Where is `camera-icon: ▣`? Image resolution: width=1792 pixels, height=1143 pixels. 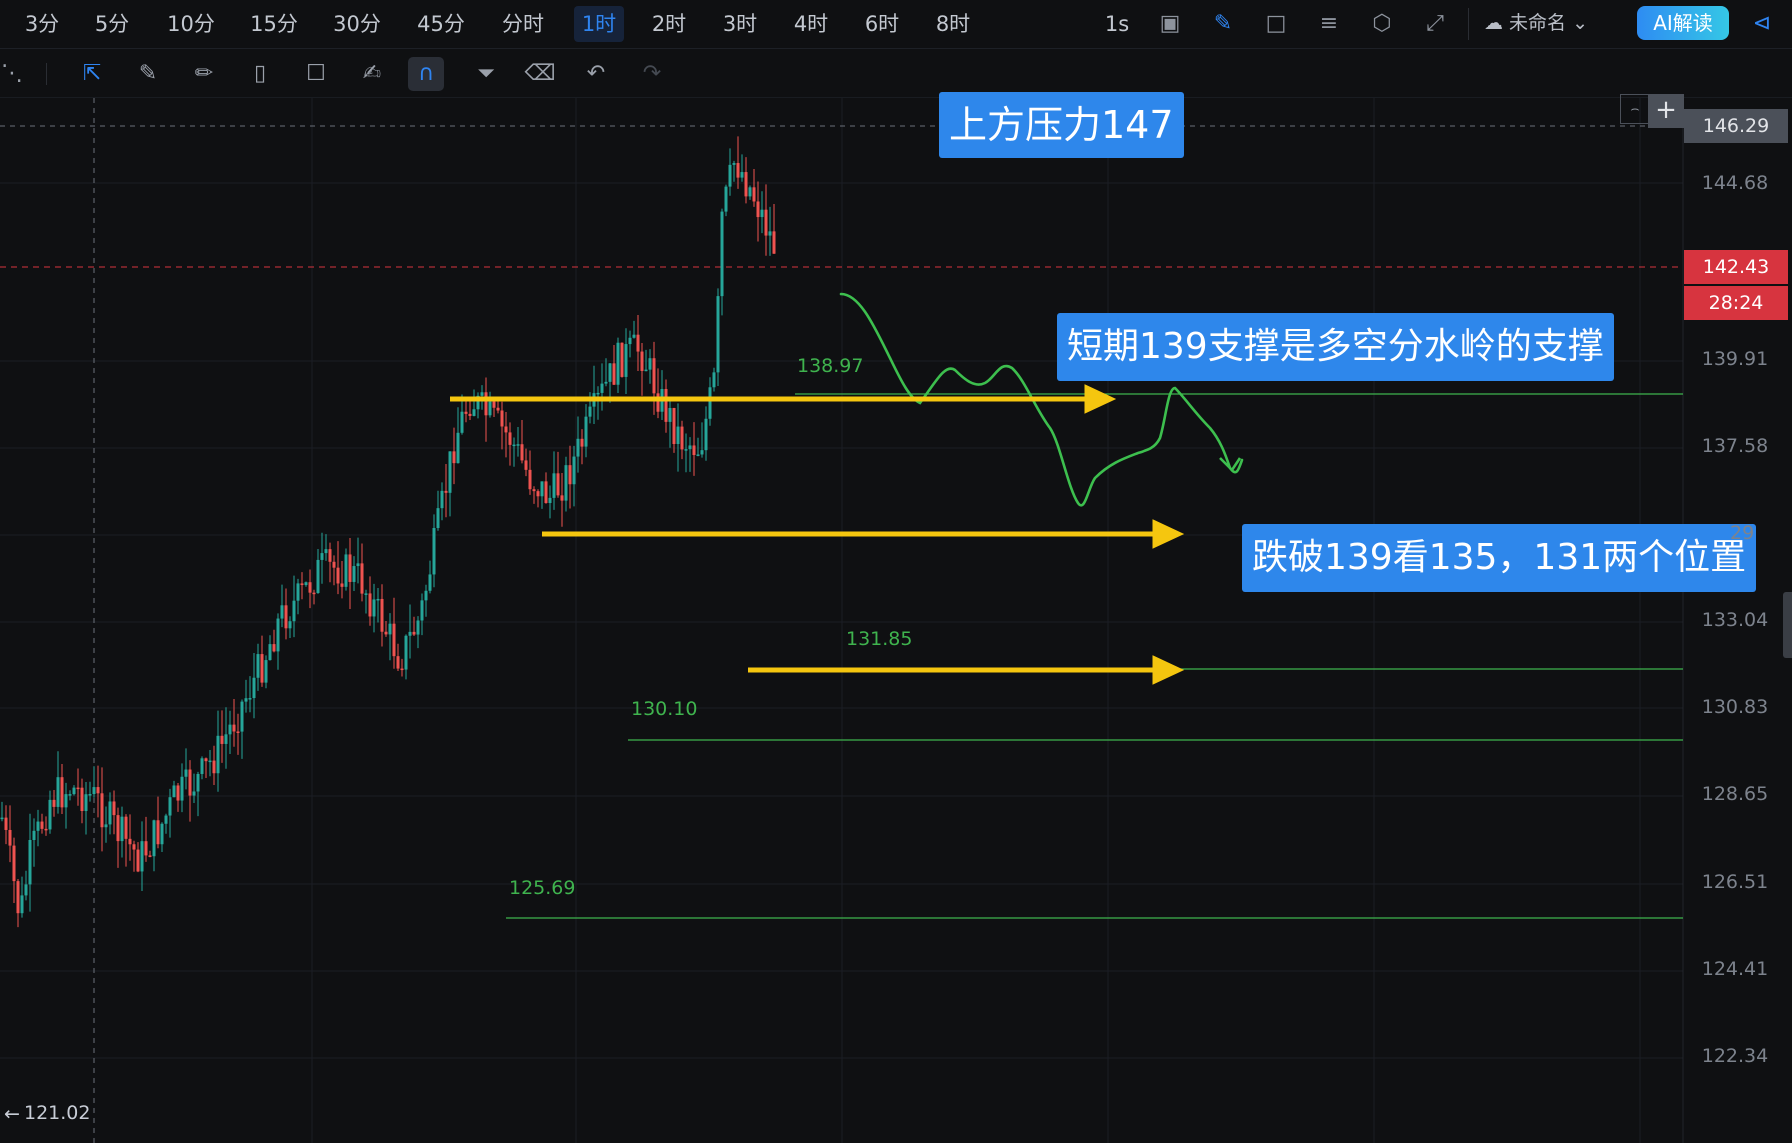 camera-icon: ▣ is located at coordinates (1170, 24).